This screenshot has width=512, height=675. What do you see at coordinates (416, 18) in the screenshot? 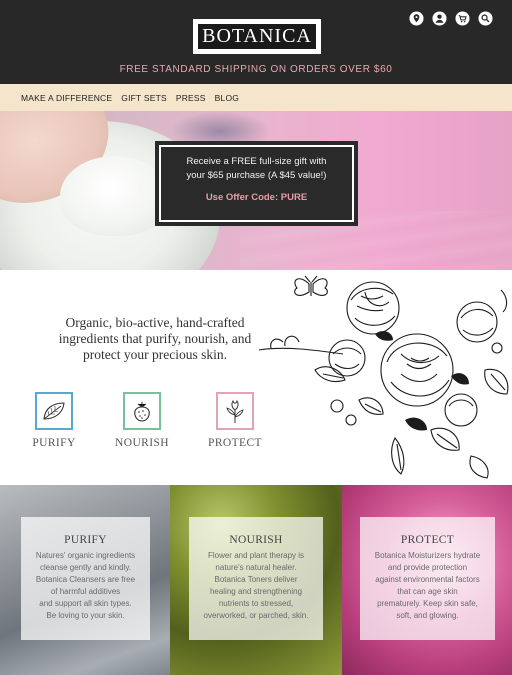
I see `location-pin-icon` at bounding box center [416, 18].